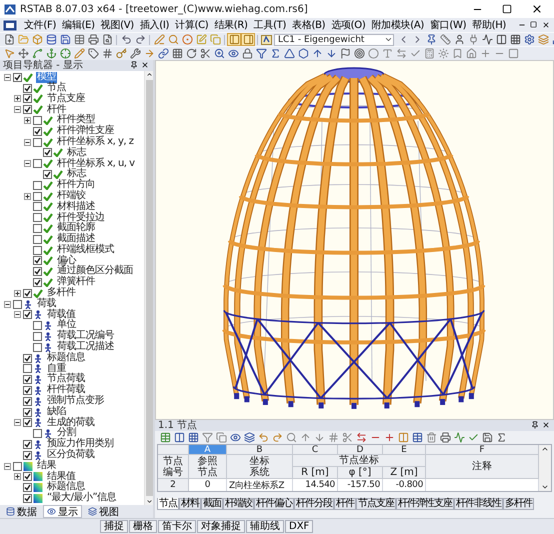 The image size is (554, 534). What do you see at coordinates (66, 358) in the screenshot?
I see `tree-item-label: 标题信息` at bounding box center [66, 358].